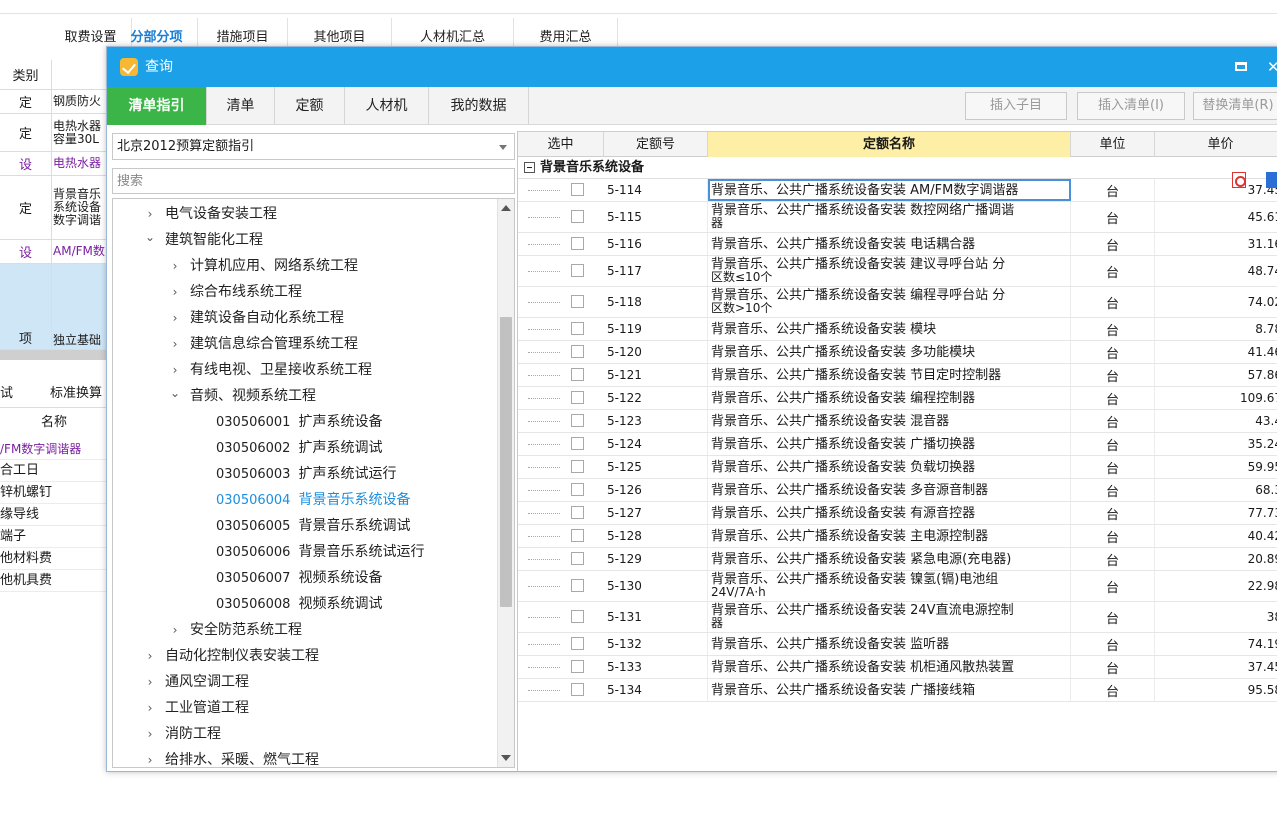  Describe the element at coordinates (54, 355) in the screenshot. I see `background-scrollbar` at that location.